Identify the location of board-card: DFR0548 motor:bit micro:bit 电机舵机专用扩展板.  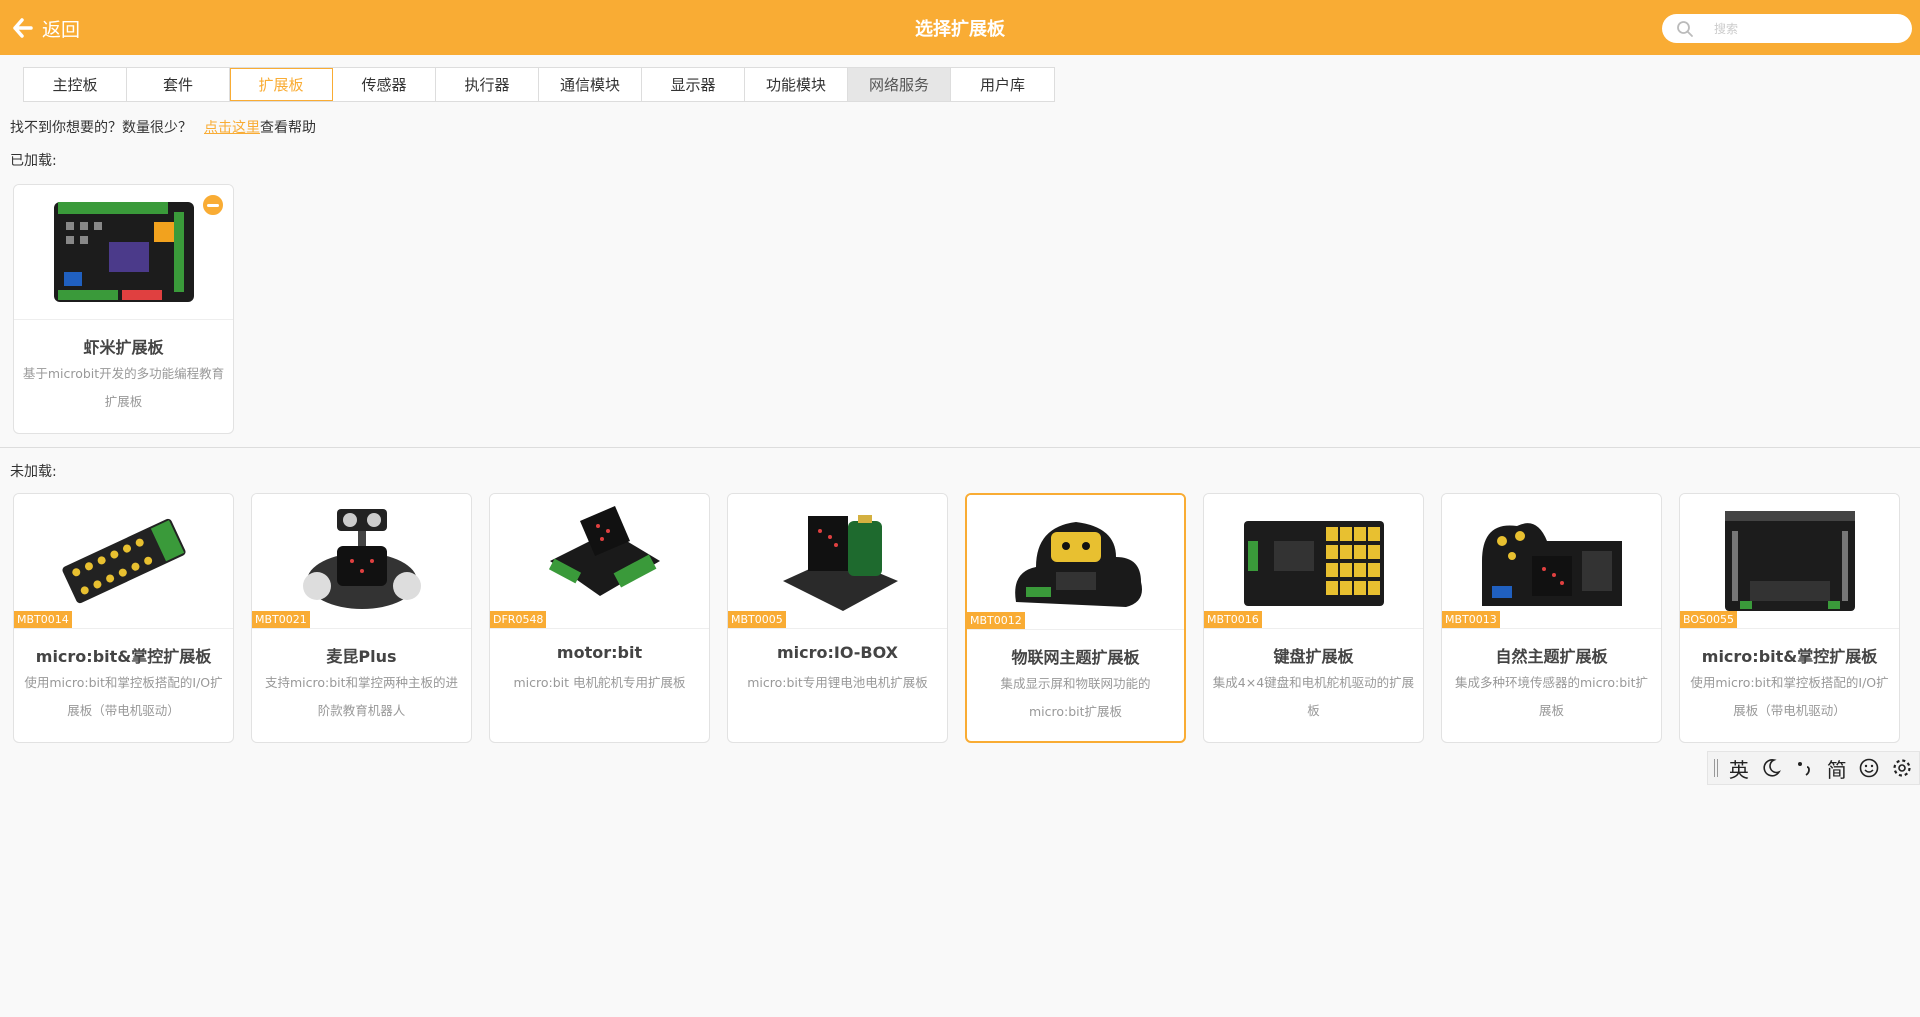
(599, 618).